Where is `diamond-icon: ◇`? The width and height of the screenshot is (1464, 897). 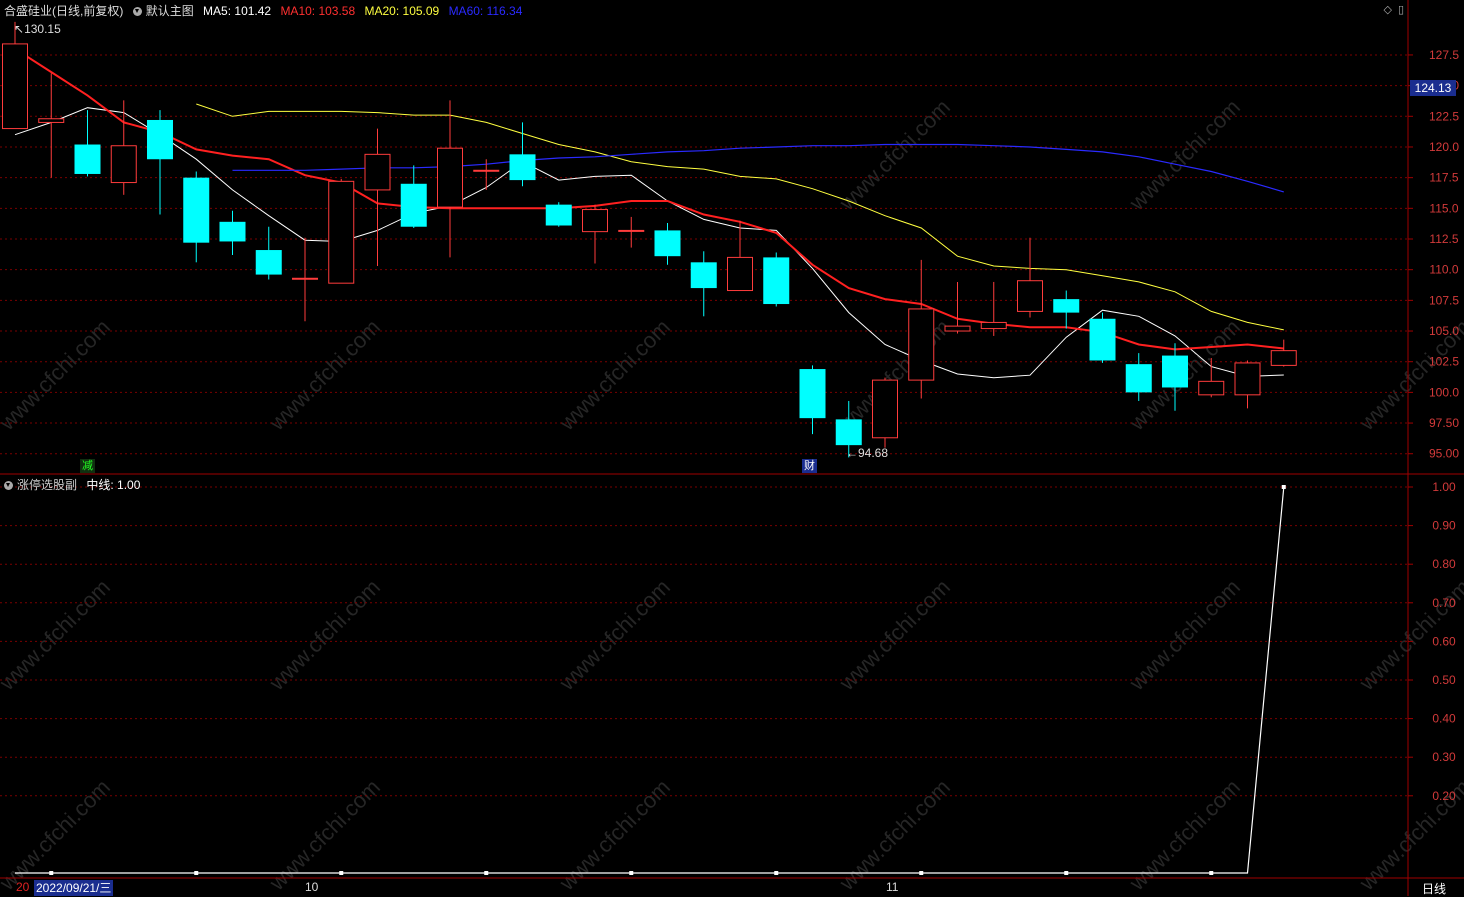
diamond-icon: ◇ is located at coordinates (1390, 10).